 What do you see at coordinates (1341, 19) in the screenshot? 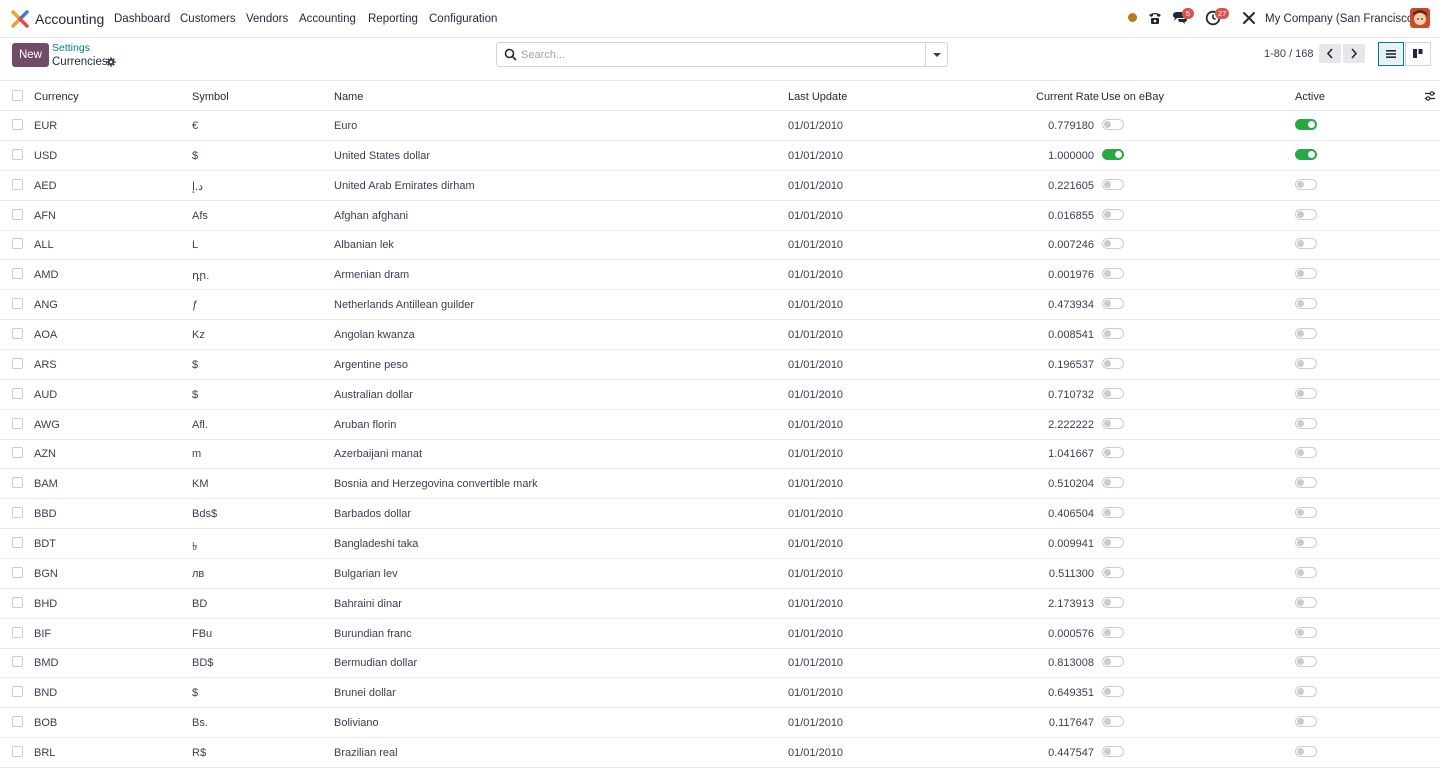
I see `company-switcher: My Company (San Francisco)` at bounding box center [1341, 19].